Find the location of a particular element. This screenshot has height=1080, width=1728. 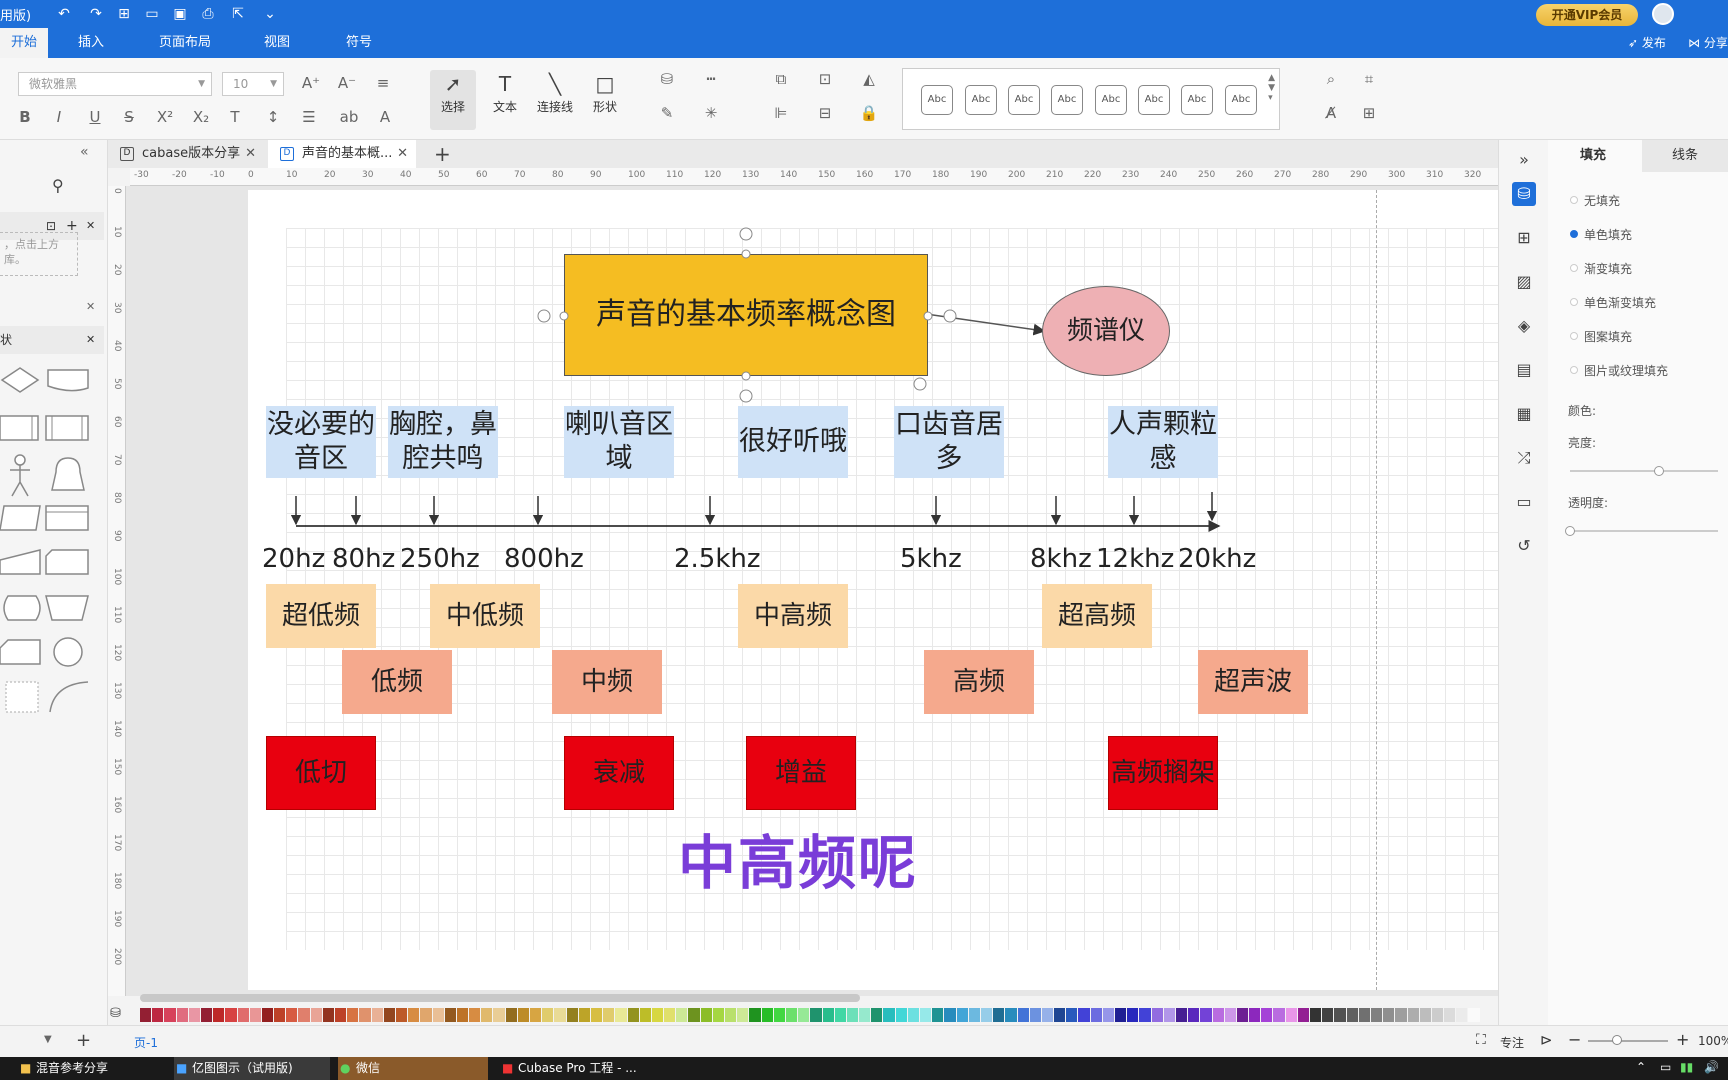

image-icon: ▨ is located at coordinates (1524, 282).